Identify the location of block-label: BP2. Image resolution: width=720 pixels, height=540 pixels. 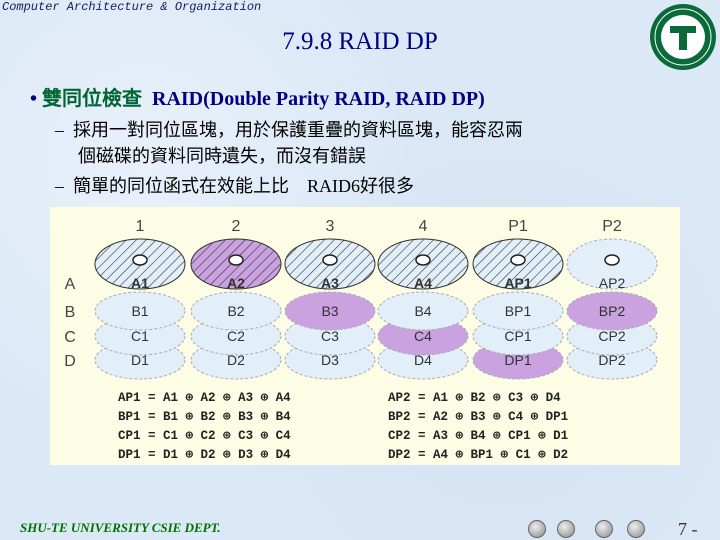
(612, 311).